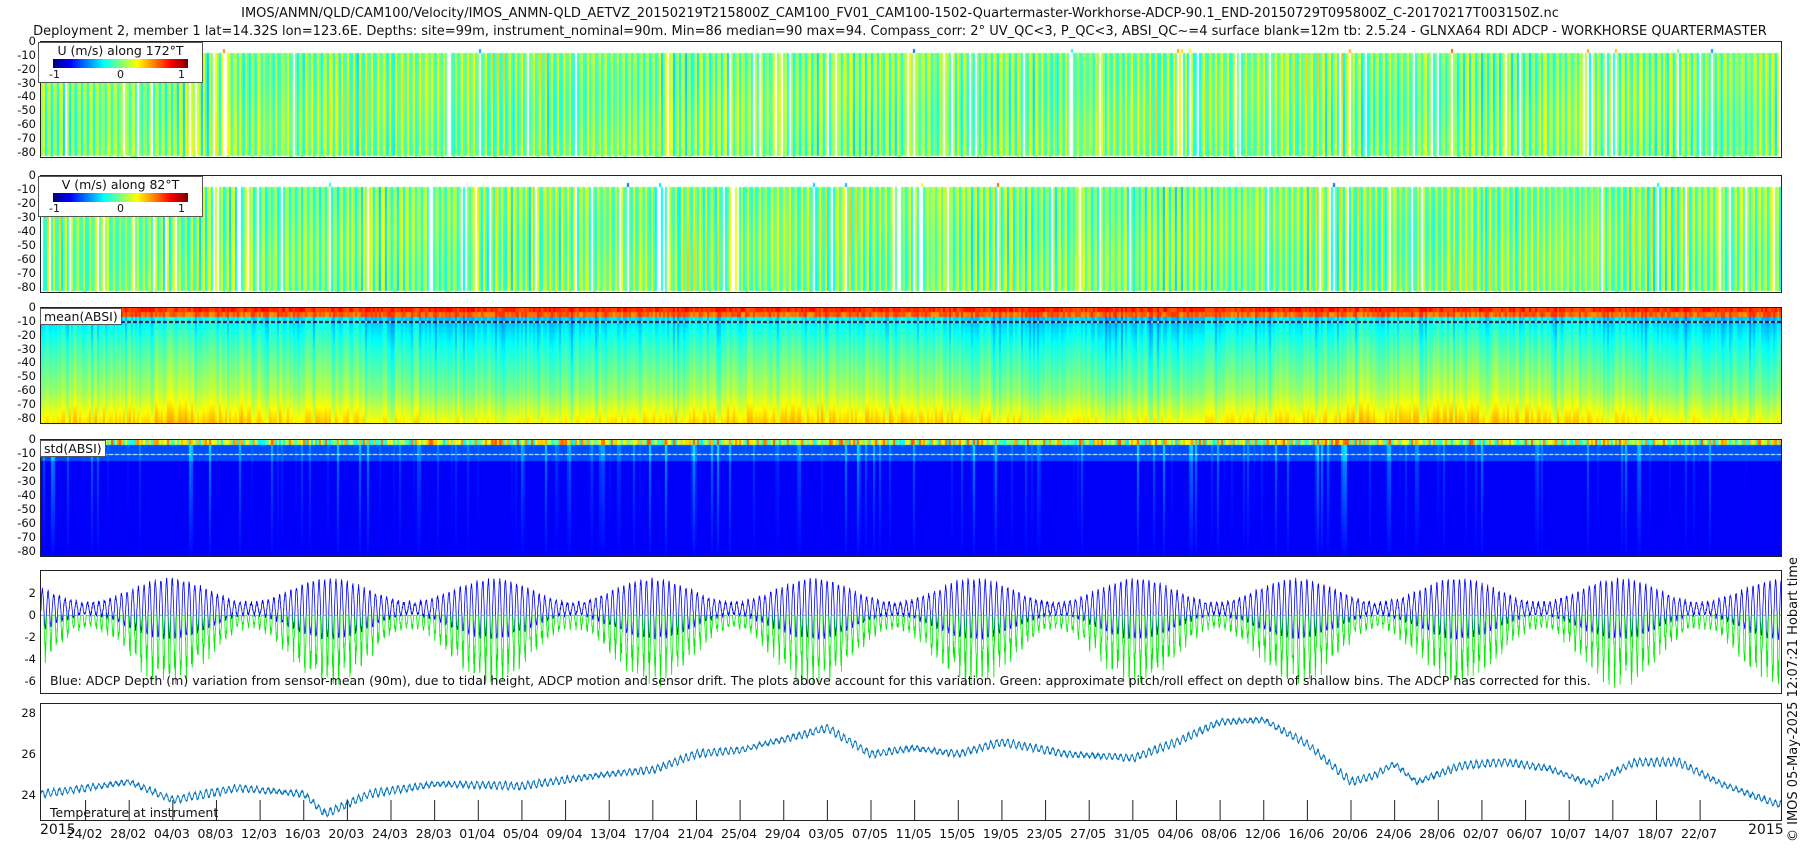 The height and width of the screenshot is (850, 1800). What do you see at coordinates (54, 208) in the screenshot?
I see `v-colorbar-tick: -1` at bounding box center [54, 208].